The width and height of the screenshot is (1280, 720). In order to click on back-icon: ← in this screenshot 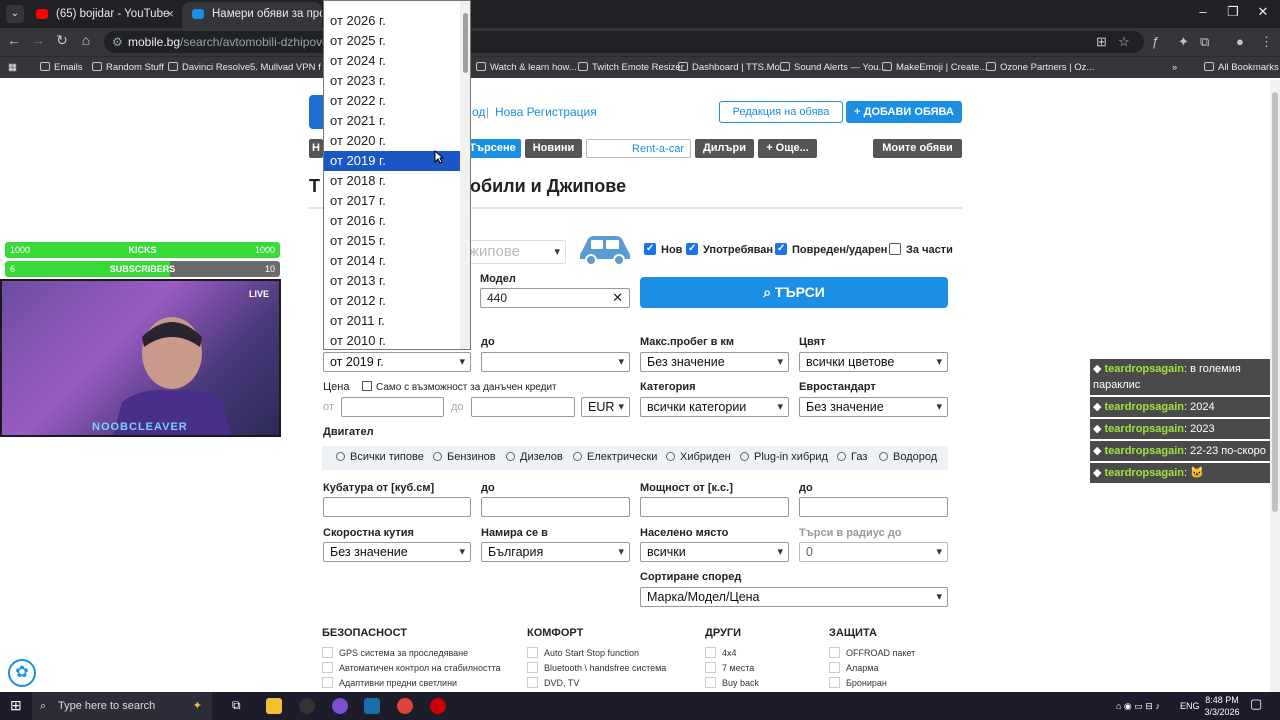, I will do `click(14, 40)`.